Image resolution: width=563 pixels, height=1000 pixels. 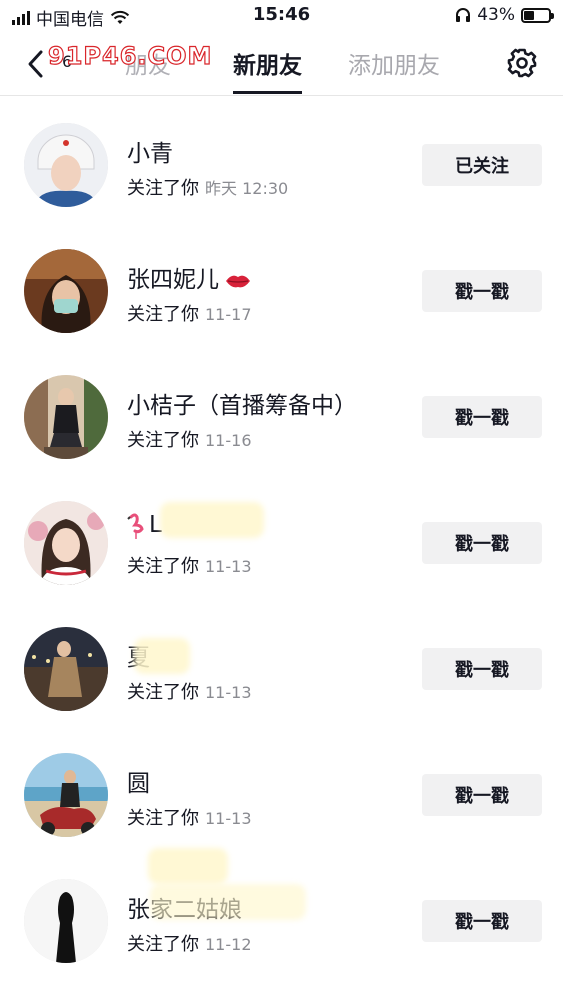 What do you see at coordinates (281, 293) in the screenshot?
I see `list-item: 张四妮儿 关注了你 11-17 戳一戳` at bounding box center [281, 293].